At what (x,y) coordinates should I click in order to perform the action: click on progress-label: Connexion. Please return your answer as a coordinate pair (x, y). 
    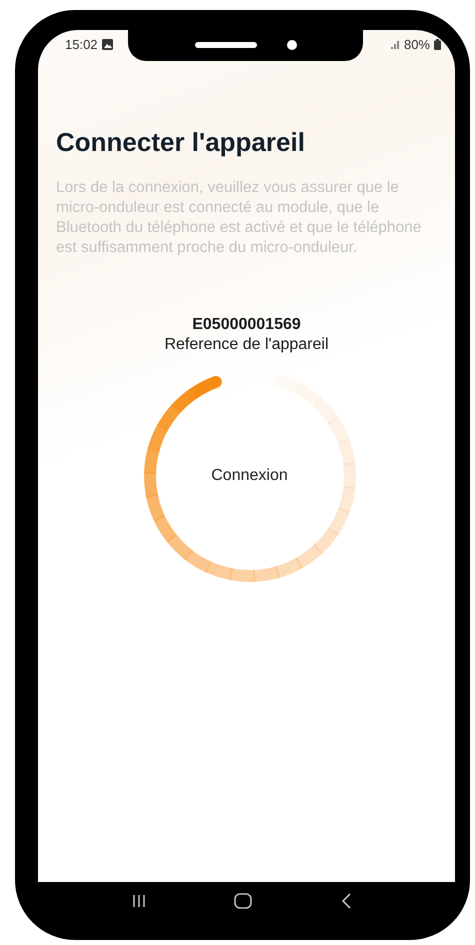
    Looking at the image, I should click on (249, 476).